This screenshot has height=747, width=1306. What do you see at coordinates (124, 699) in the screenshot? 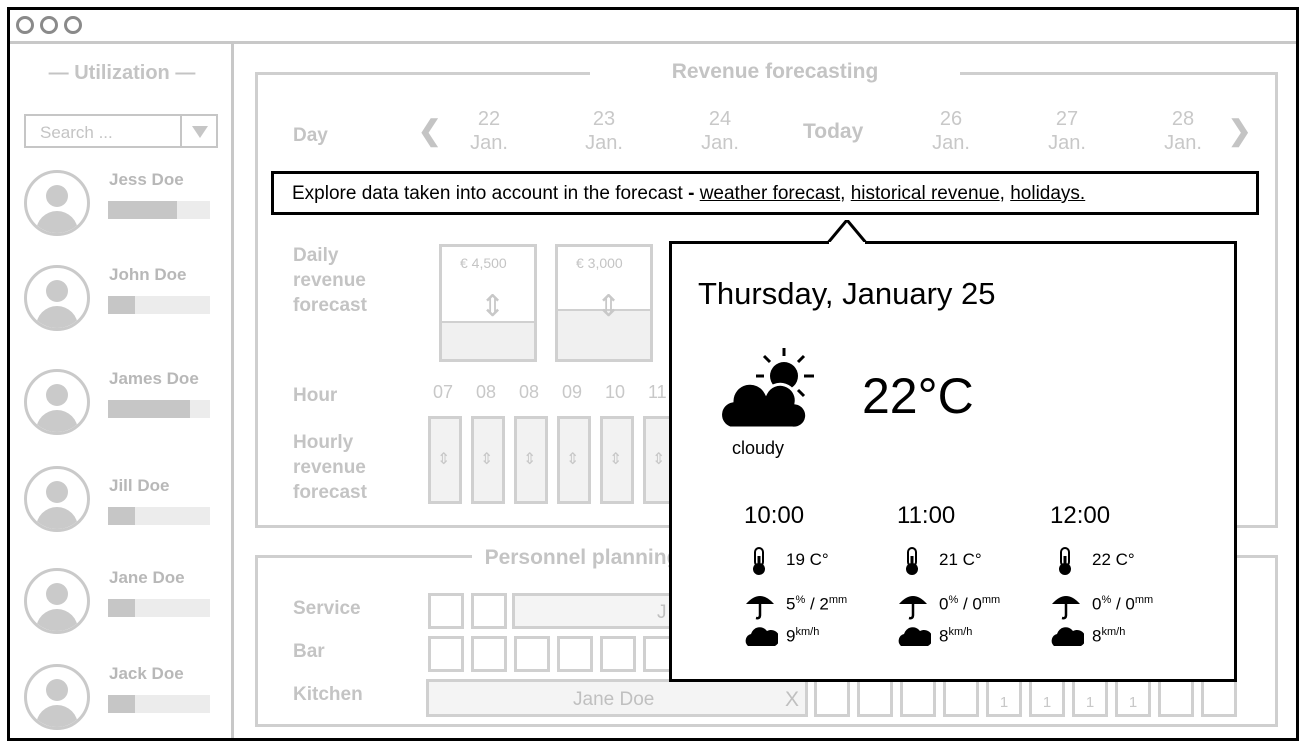
I see `user-item: Jack Doe` at bounding box center [124, 699].